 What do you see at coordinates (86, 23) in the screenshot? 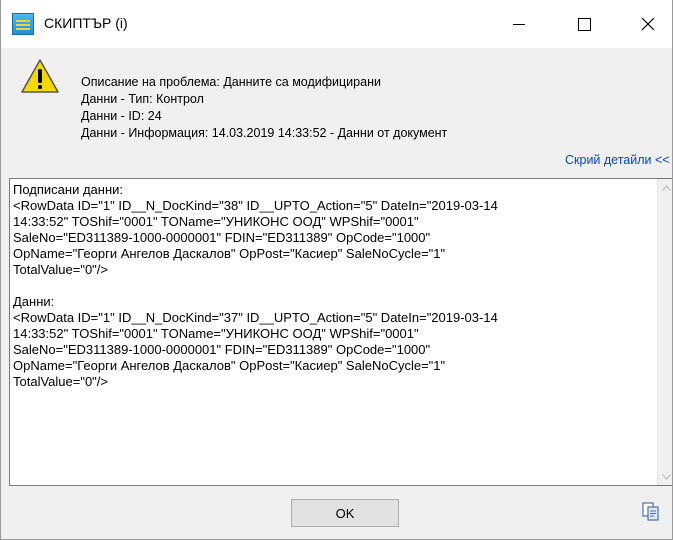
I see `window-title: СКИПТЪР (i)` at bounding box center [86, 23].